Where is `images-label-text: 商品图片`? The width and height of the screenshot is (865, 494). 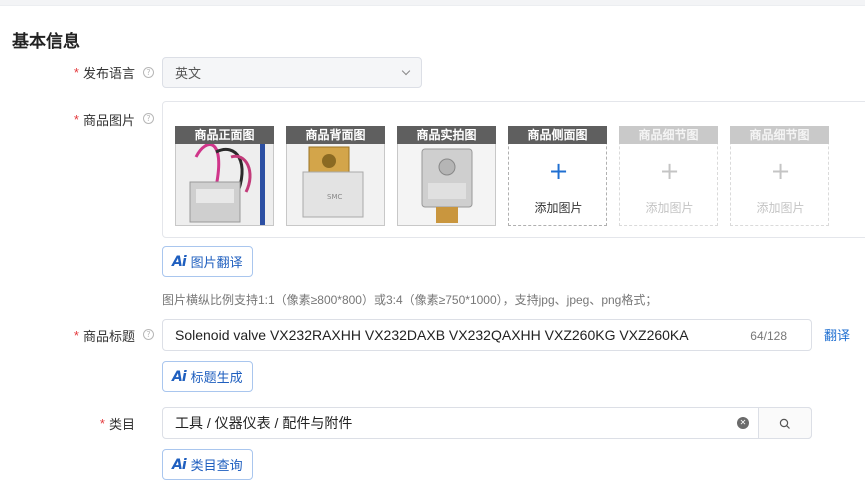 images-label-text: 商品图片 is located at coordinates (108, 120).